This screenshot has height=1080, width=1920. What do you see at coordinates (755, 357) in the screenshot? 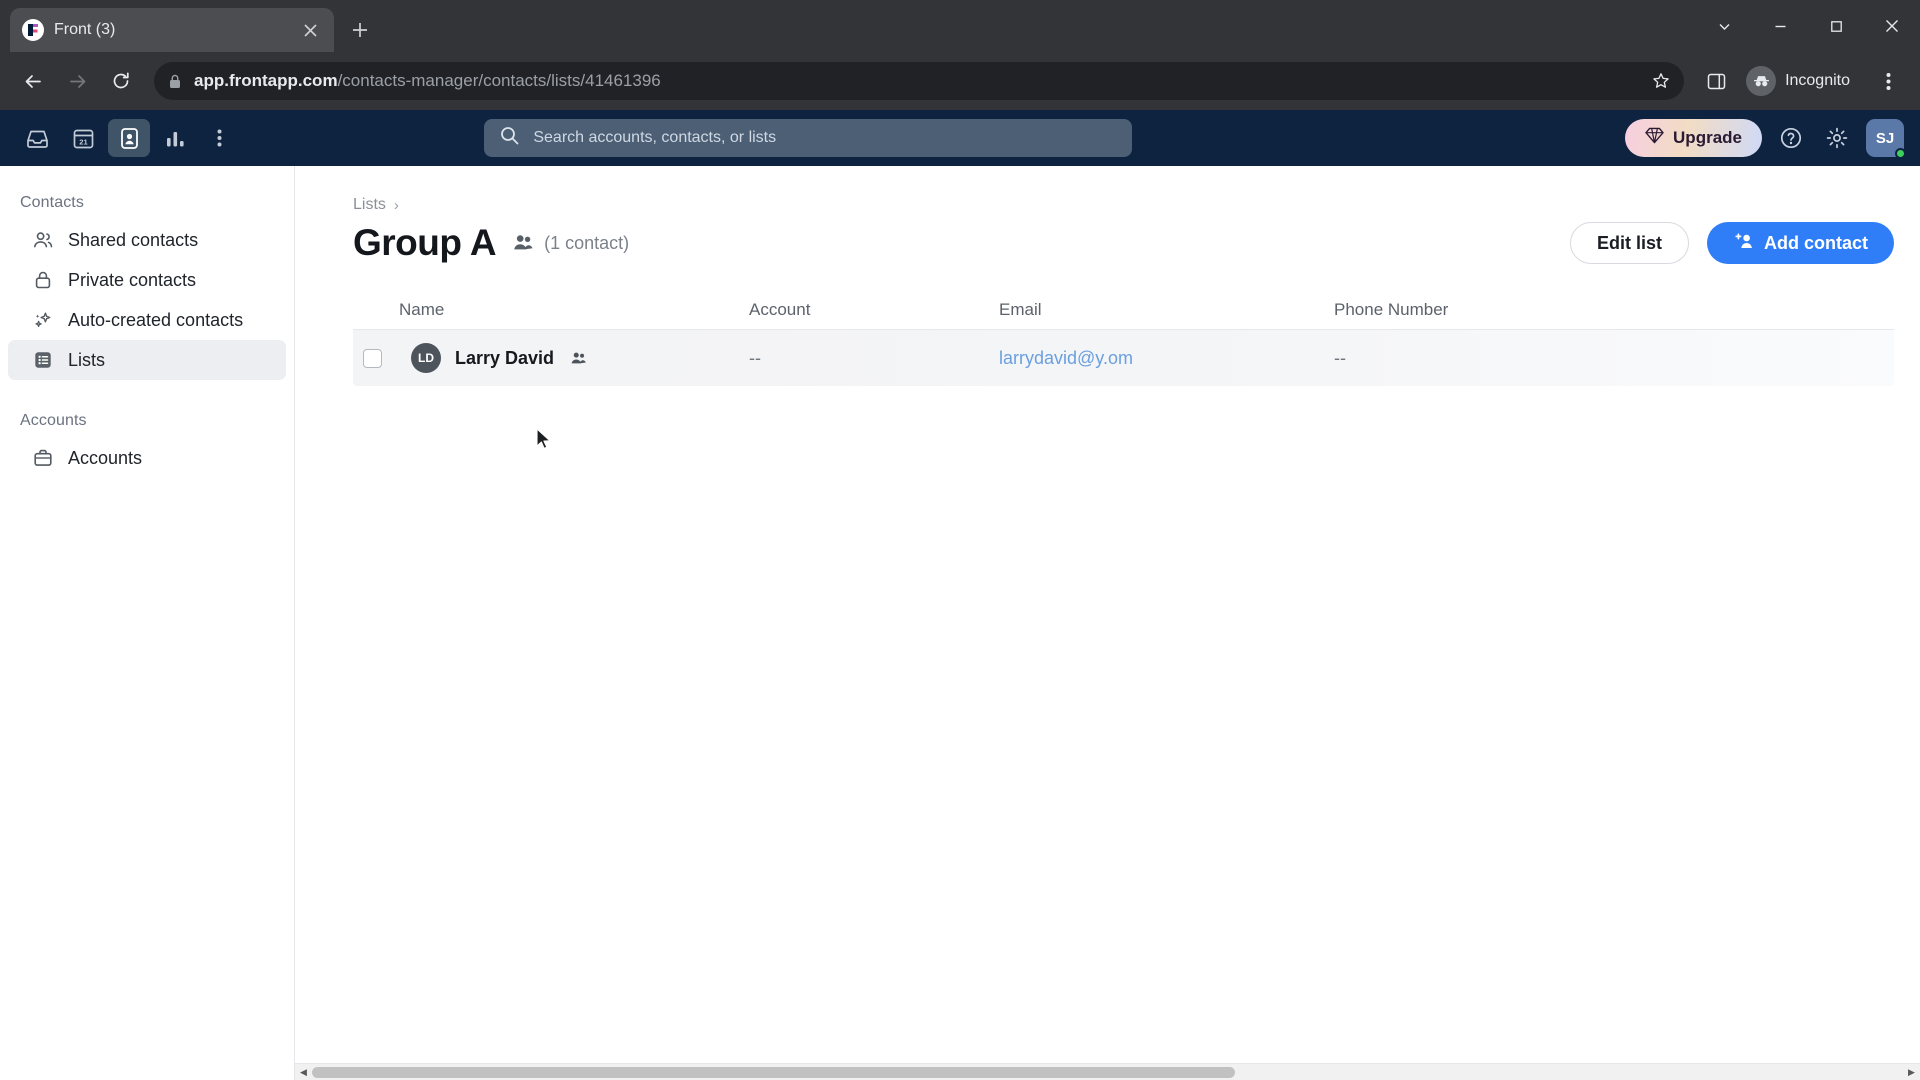
I see `cell-account: --` at bounding box center [755, 357].